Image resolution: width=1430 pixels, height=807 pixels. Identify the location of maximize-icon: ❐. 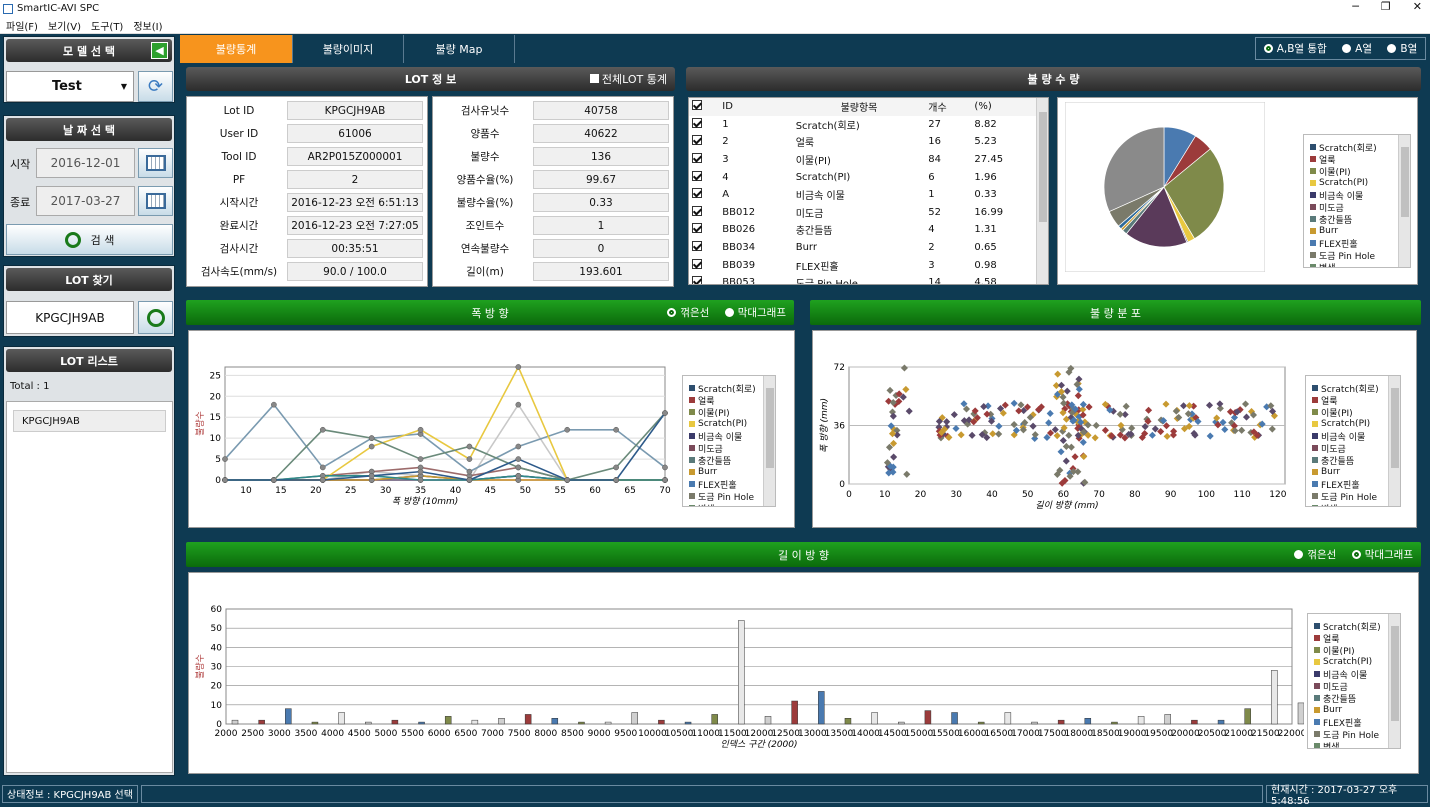
(1386, 6).